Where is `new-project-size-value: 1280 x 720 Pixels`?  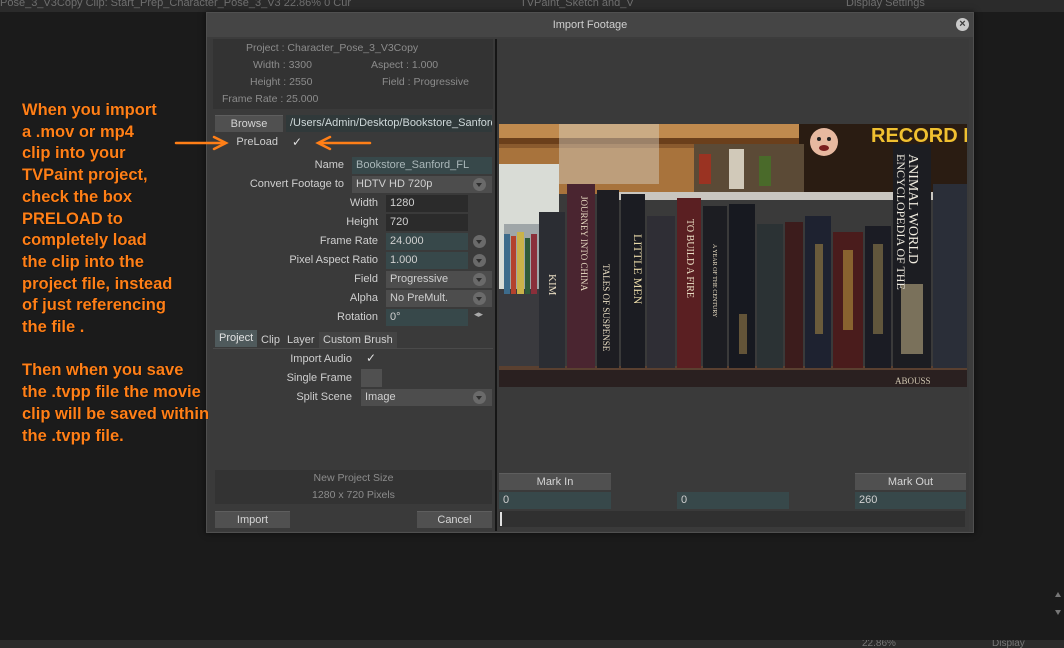 new-project-size-value: 1280 x 720 Pixels is located at coordinates (353, 495).